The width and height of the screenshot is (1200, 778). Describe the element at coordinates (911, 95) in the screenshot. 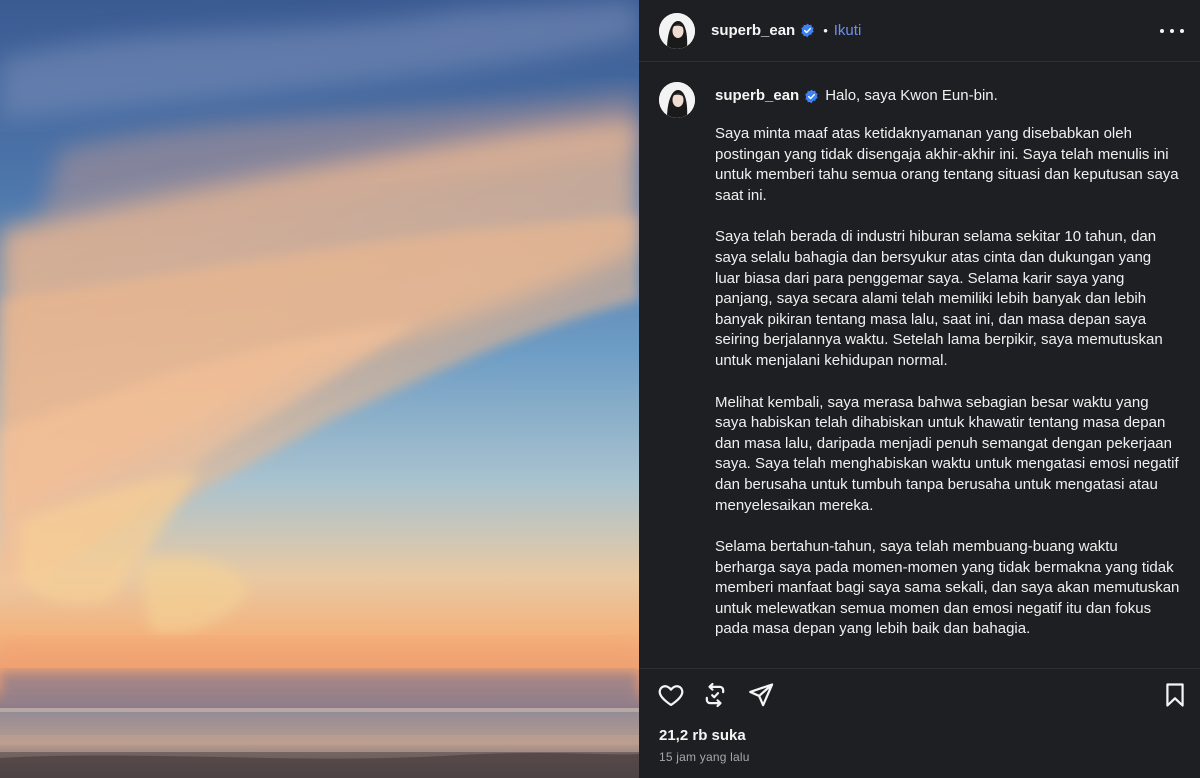

I see `caption-greeting: Halo, saya Kwon Eun-bin.` at that location.